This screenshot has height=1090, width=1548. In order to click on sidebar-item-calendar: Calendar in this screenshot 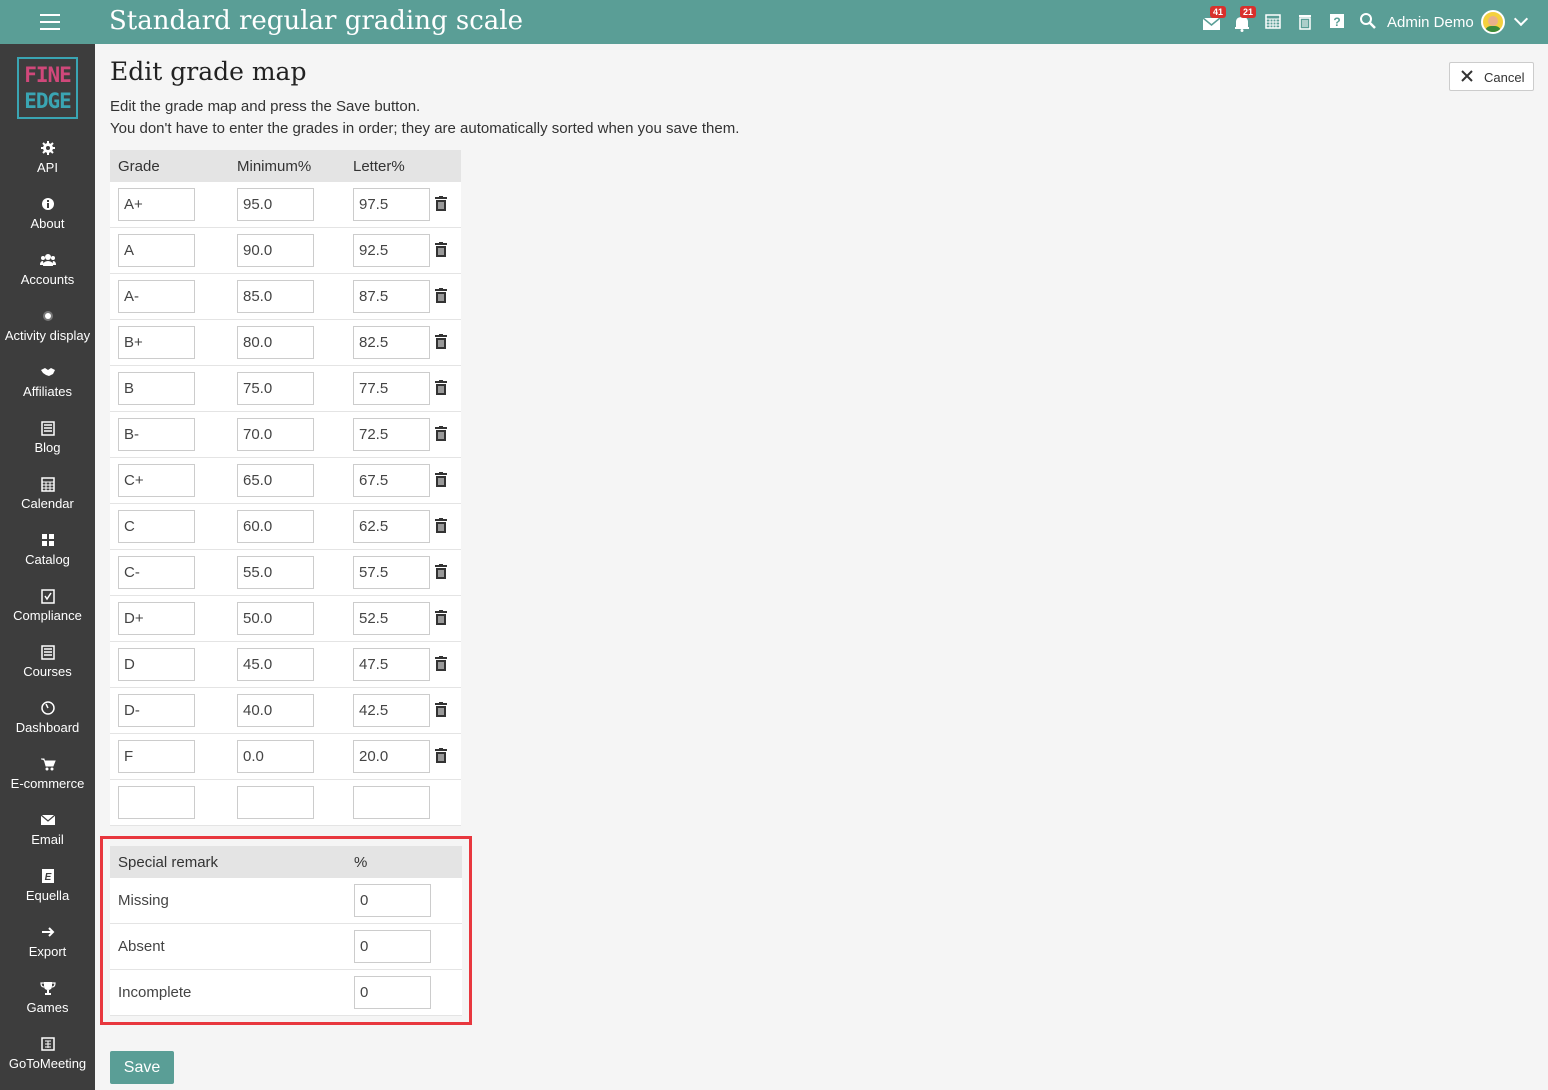, I will do `click(47, 504)`.